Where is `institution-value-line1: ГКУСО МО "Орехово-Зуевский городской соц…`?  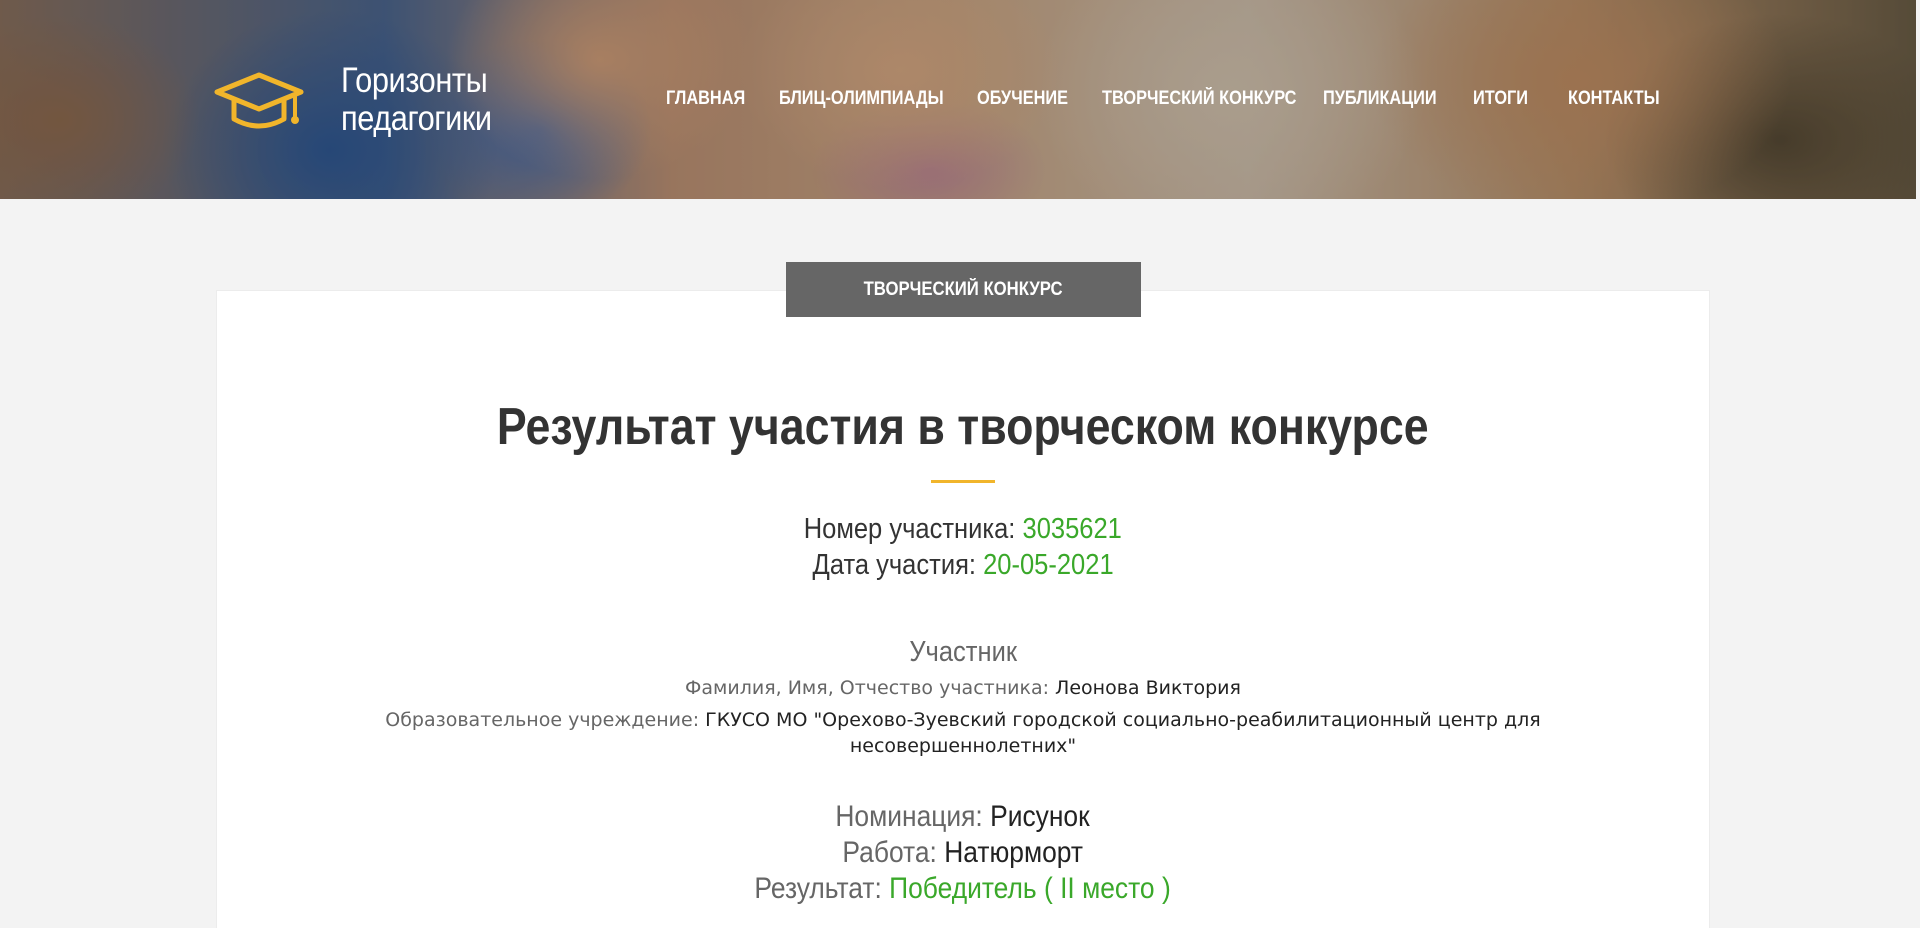
institution-value-line1: ГКУСО МО "Орехово-Зуевский городской соц… is located at coordinates (1123, 720).